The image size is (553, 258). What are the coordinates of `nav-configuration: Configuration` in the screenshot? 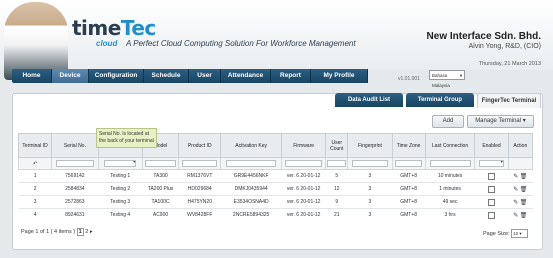 It's located at (116, 76).